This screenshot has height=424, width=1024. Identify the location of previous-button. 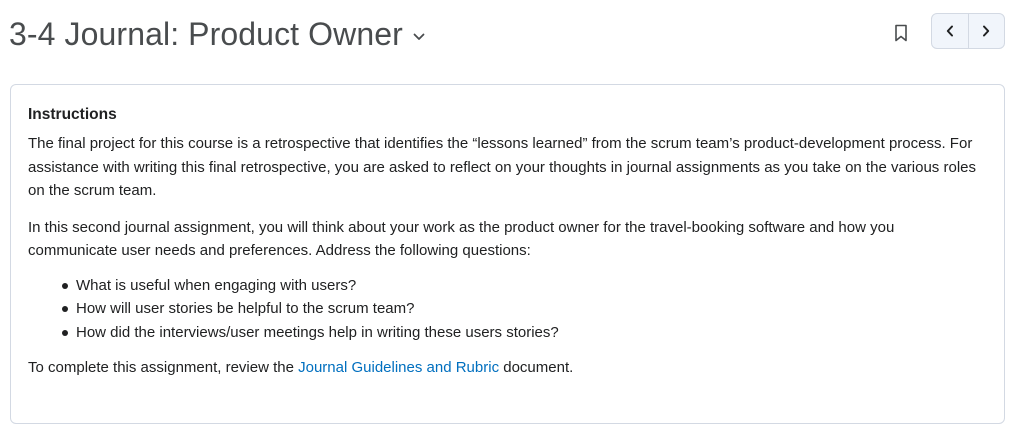
(950, 31).